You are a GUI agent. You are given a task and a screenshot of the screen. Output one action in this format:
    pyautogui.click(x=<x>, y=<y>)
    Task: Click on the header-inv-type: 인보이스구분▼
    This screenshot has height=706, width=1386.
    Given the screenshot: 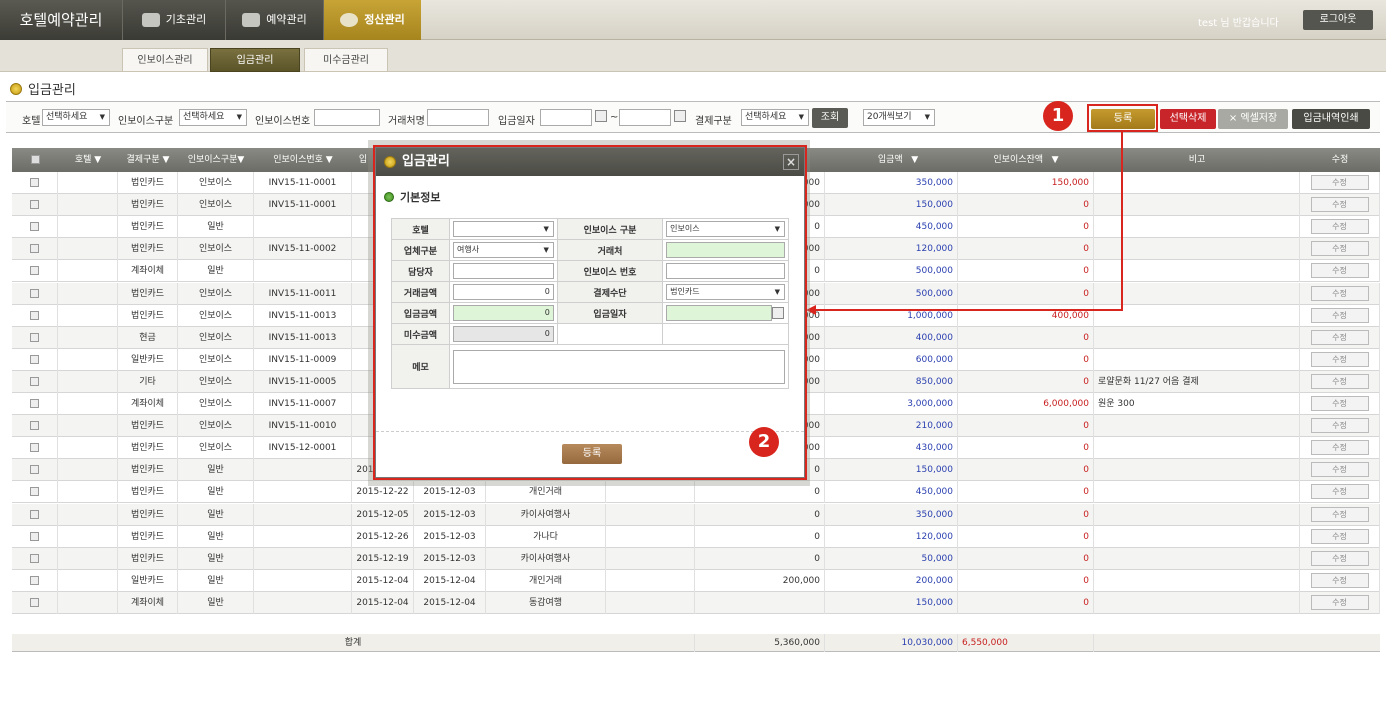 What is the action you would take?
    pyautogui.click(x=216, y=160)
    